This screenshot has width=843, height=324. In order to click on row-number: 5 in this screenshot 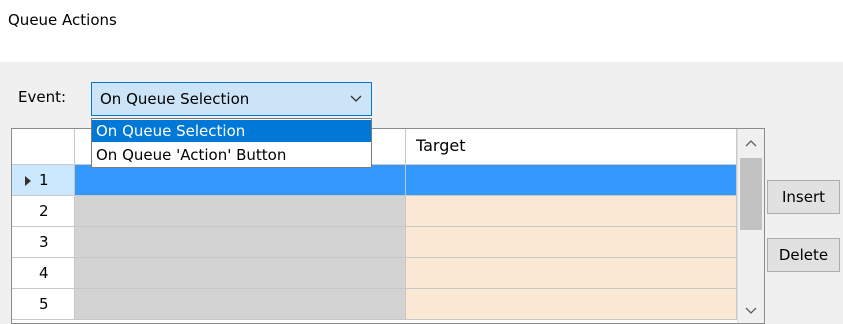, I will do `click(44, 304)`.